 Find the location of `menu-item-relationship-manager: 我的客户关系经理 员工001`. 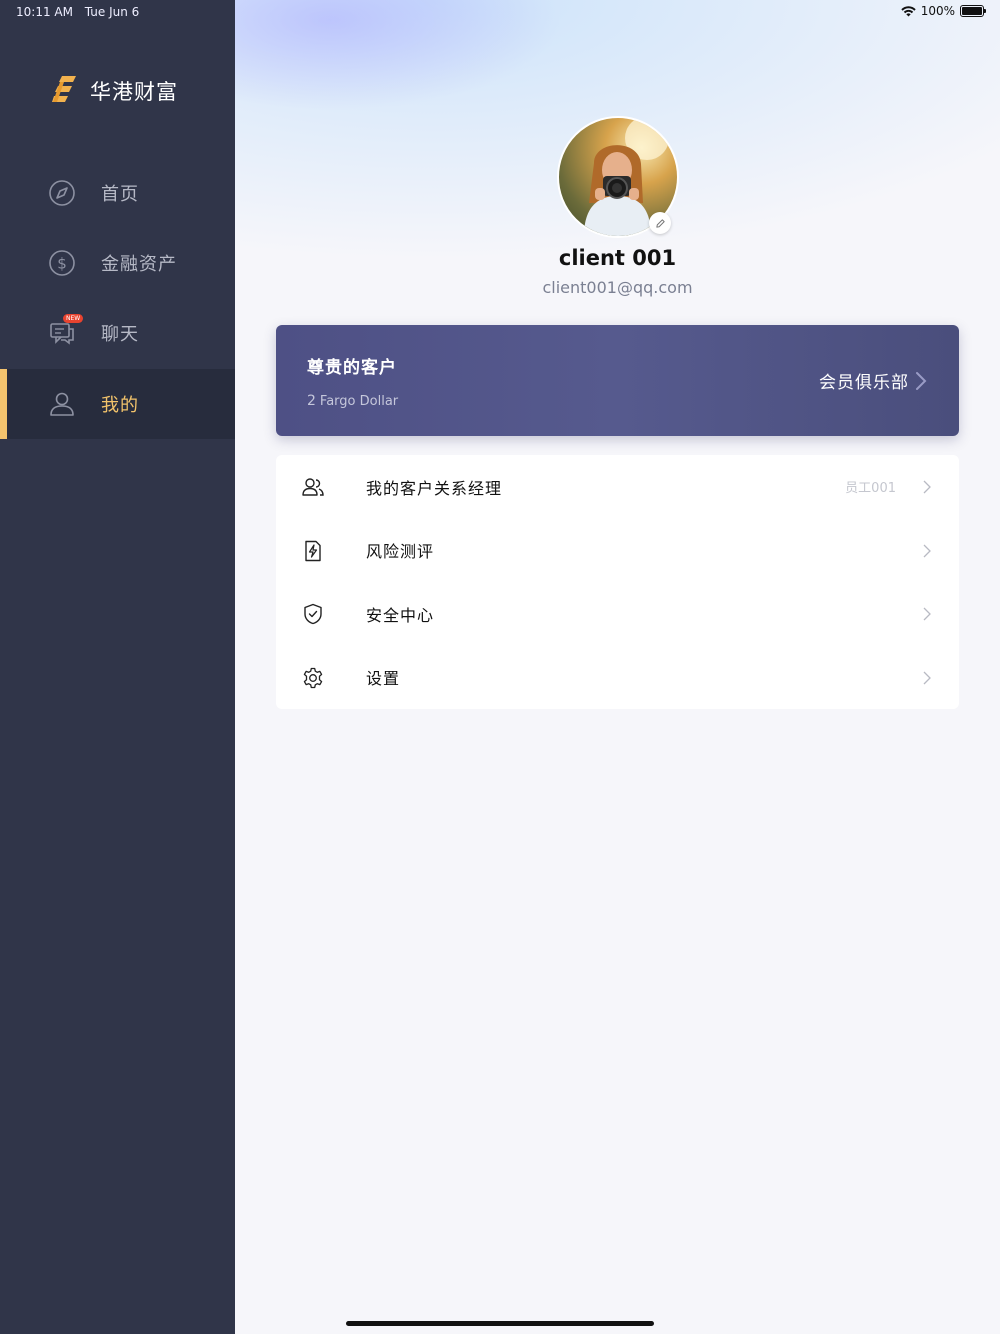

menu-item-relationship-manager: 我的客户关系经理 员工001 is located at coordinates (617, 487).